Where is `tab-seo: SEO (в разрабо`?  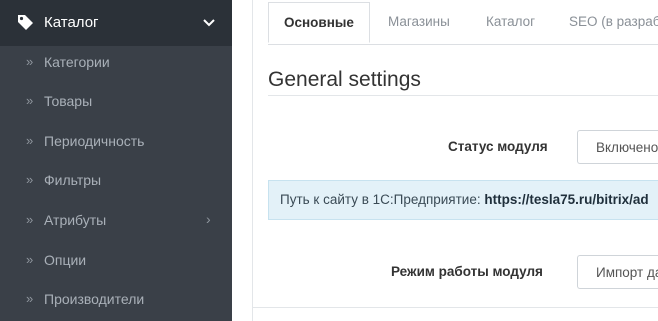
tab-seo: SEO (в разрабо is located at coordinates (613, 22).